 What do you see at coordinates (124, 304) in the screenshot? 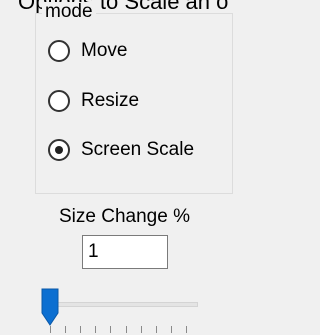
I see `slider-track` at bounding box center [124, 304].